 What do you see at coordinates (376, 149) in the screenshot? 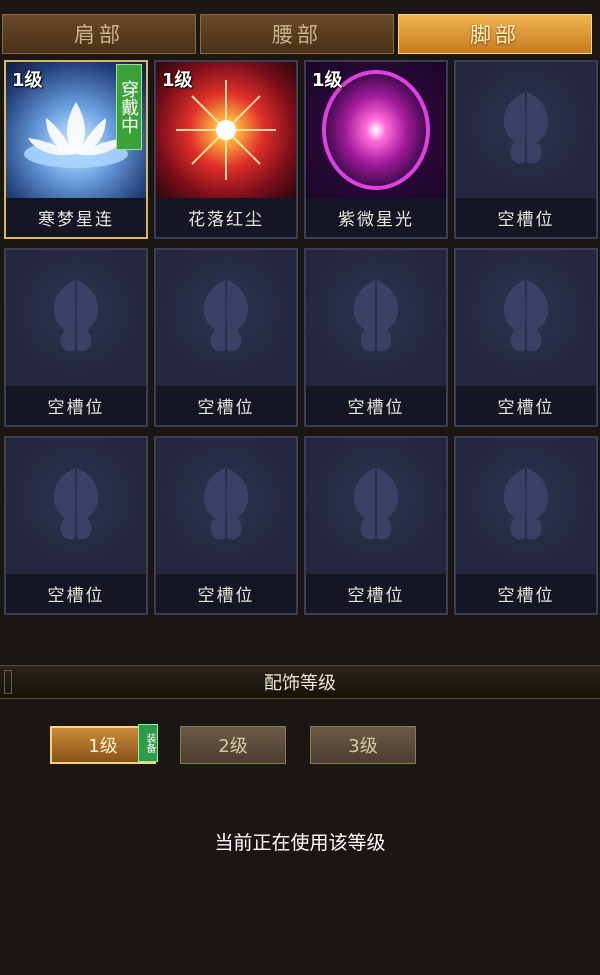
I see `slot-item: 1级 紫微星光` at bounding box center [376, 149].